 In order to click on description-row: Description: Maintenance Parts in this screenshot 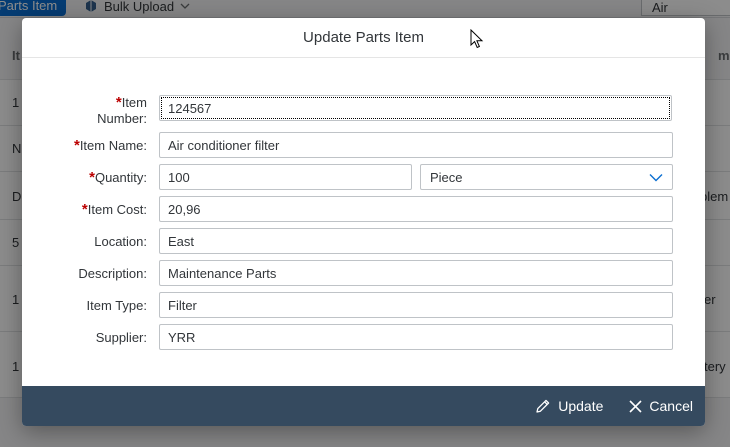, I will do `click(363, 273)`.